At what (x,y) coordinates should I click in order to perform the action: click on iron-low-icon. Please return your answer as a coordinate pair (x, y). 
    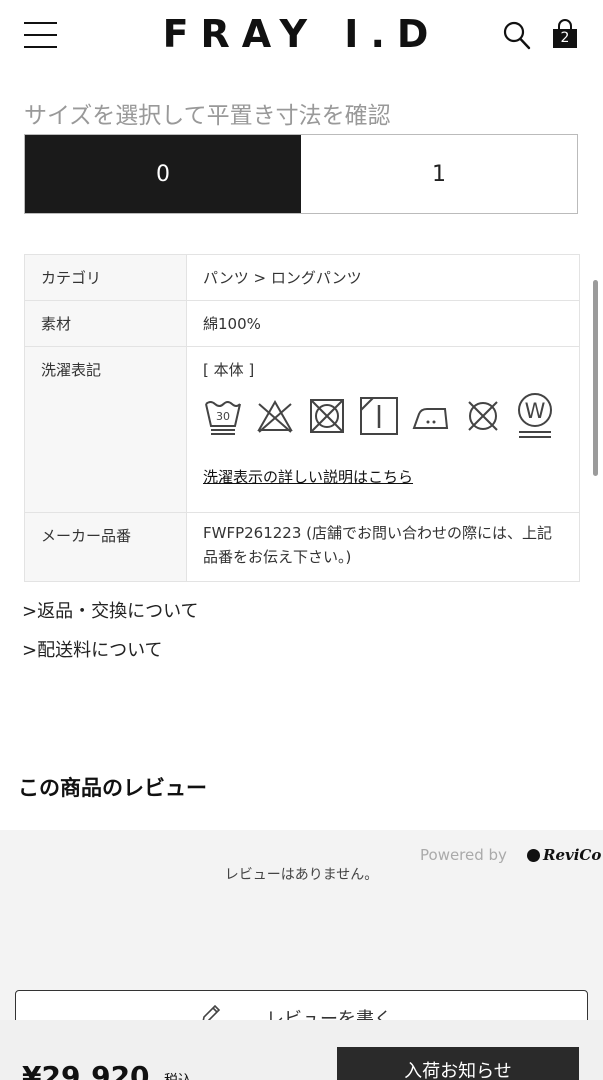
    Looking at the image, I should click on (430, 418).